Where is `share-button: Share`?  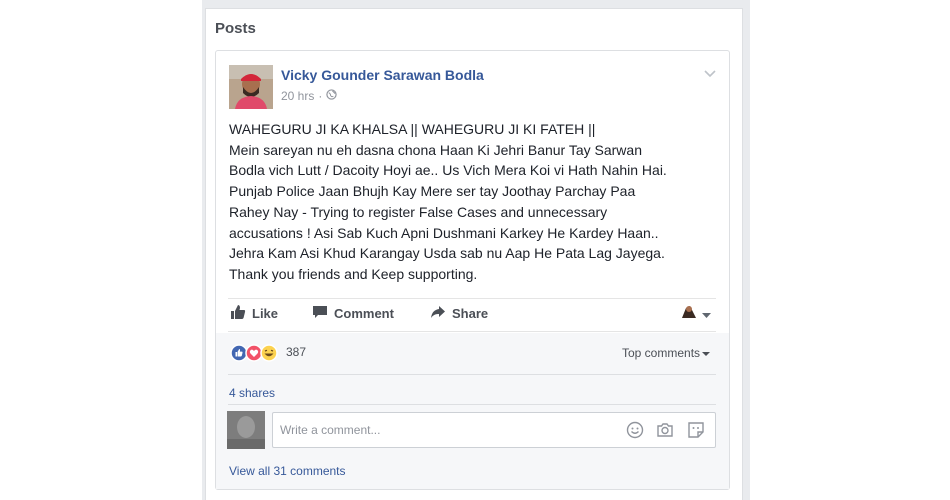
share-button: Share is located at coordinates (459, 313).